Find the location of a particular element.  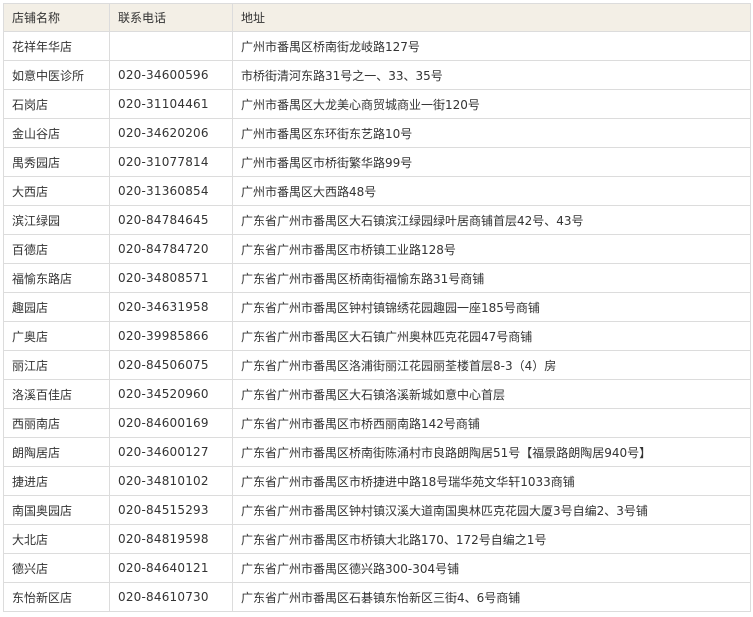

phone-cell: 020-31104461 is located at coordinates (171, 104).